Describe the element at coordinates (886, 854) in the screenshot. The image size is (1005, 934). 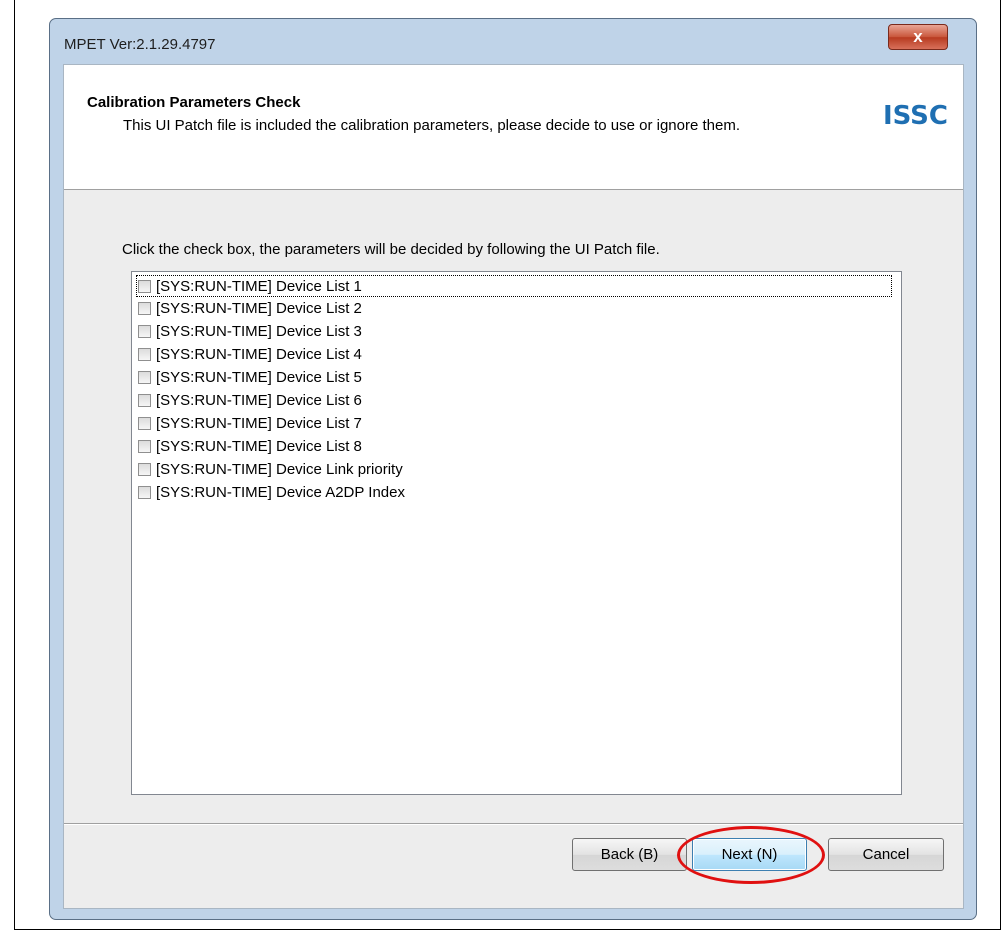
I see `cancel-button: Cancel` at that location.